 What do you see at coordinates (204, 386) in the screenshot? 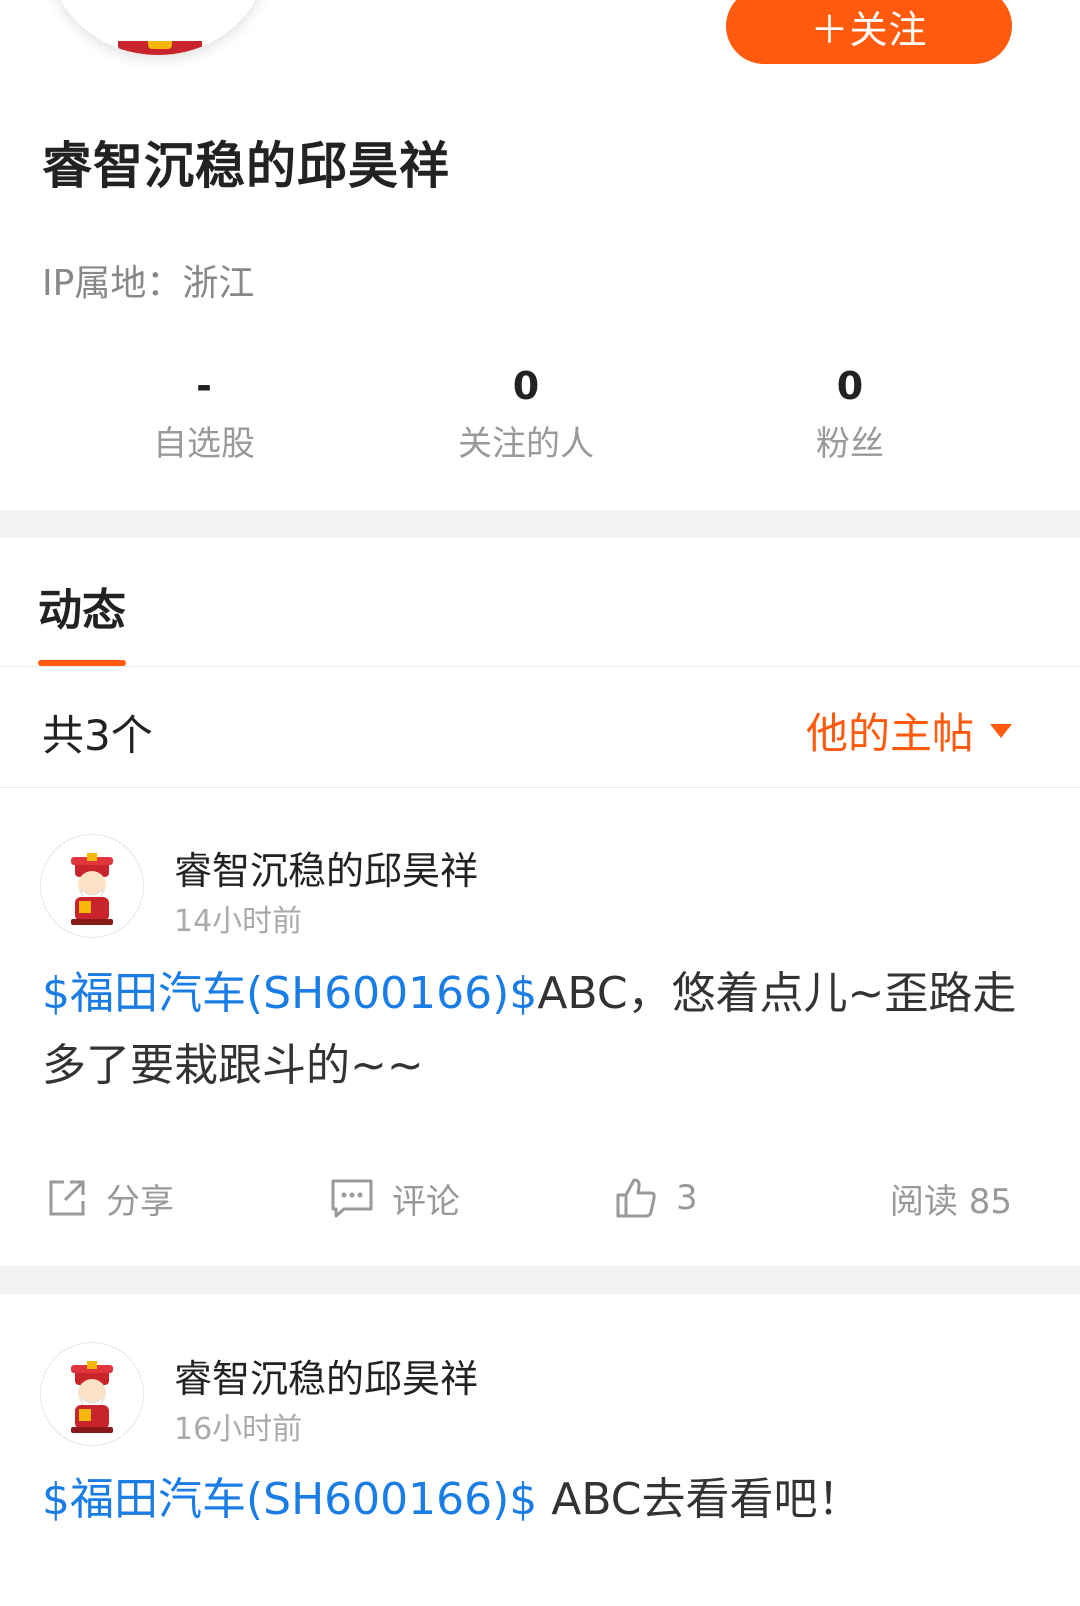
I see `stat-watchlist-value: -` at bounding box center [204, 386].